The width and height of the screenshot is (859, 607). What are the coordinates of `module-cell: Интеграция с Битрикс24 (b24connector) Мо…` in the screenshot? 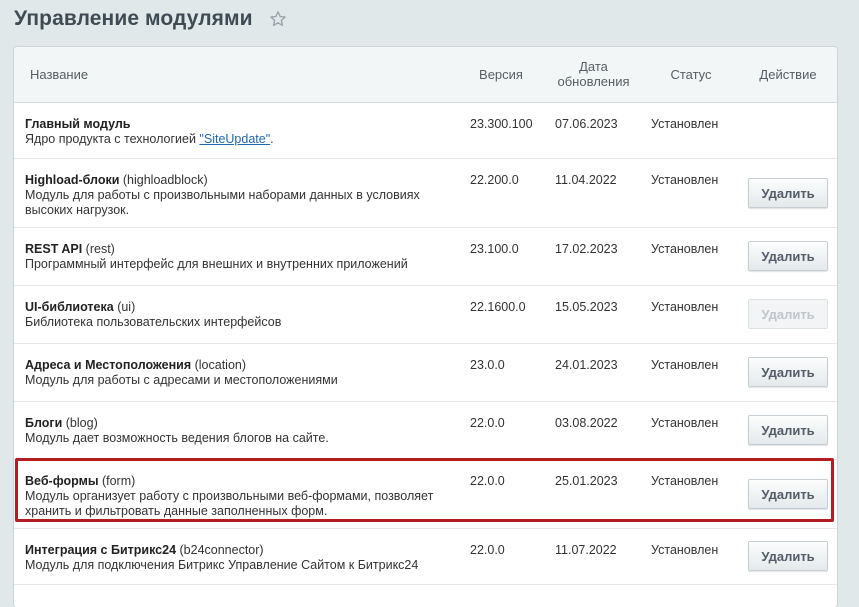 It's located at (236, 556).